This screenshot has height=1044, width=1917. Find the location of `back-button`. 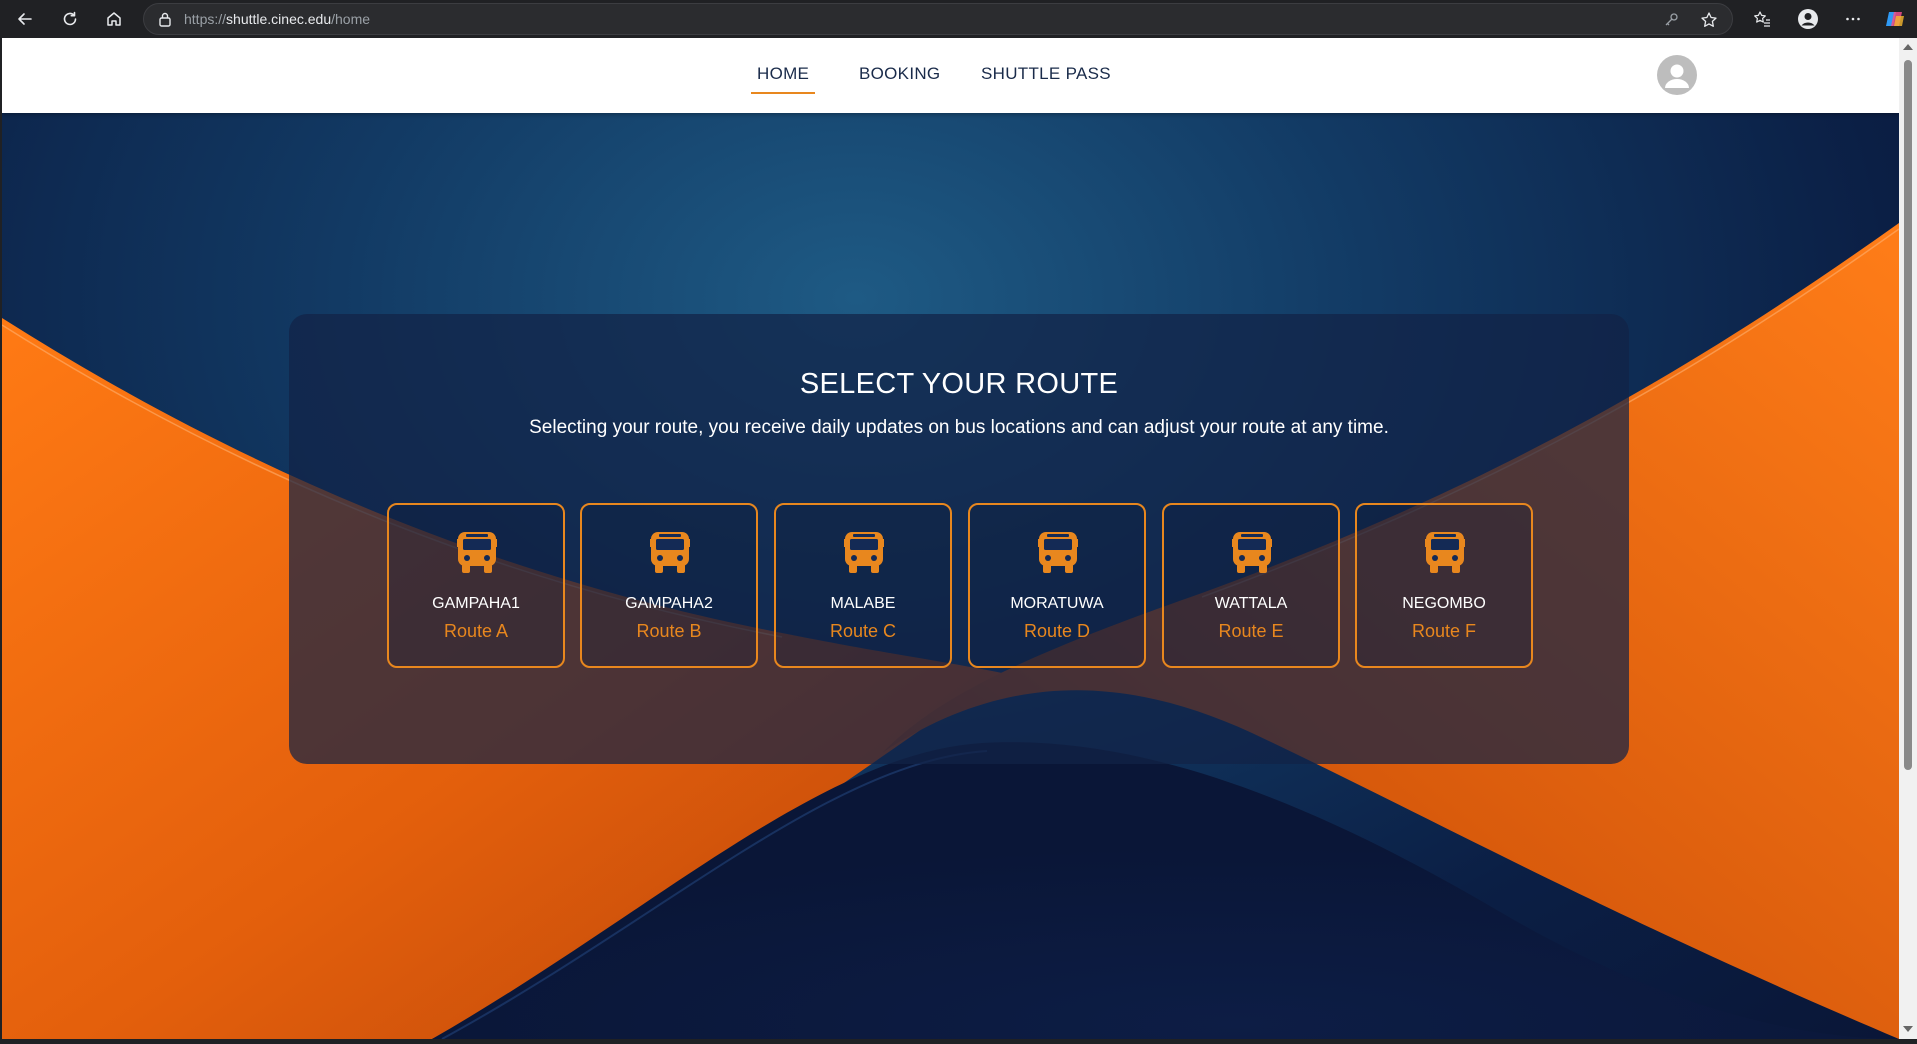

back-button is located at coordinates (25, 19).